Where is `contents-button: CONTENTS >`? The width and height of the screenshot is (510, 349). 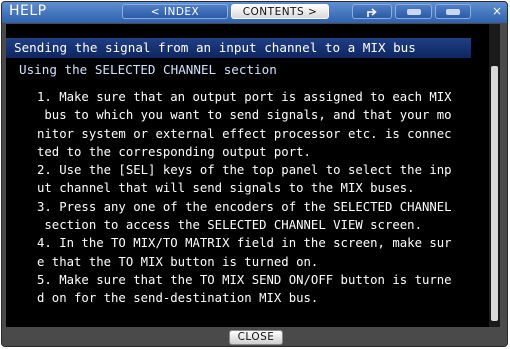
contents-button: CONTENTS > is located at coordinates (280, 11).